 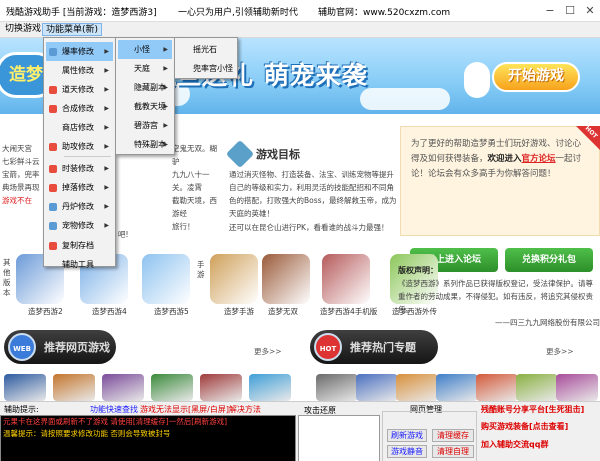 What do you see at coordinates (429, 436) in the screenshot?
I see `web-mgmt-group: 刷新游戏 清理缓存 游戏静音 清理自理` at bounding box center [429, 436].